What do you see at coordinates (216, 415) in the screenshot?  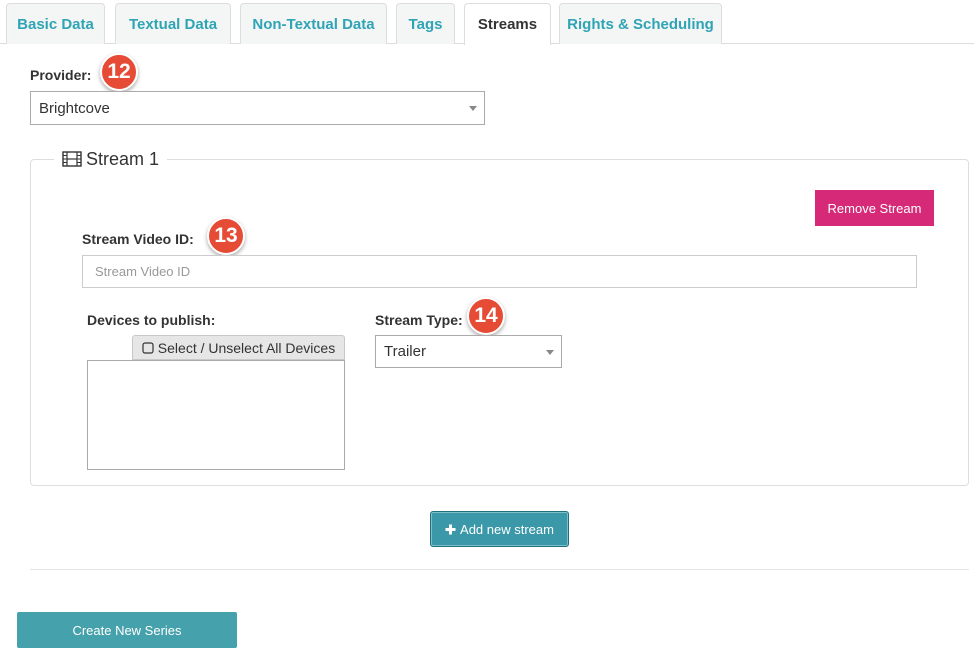 I see `devices-multiselect` at bounding box center [216, 415].